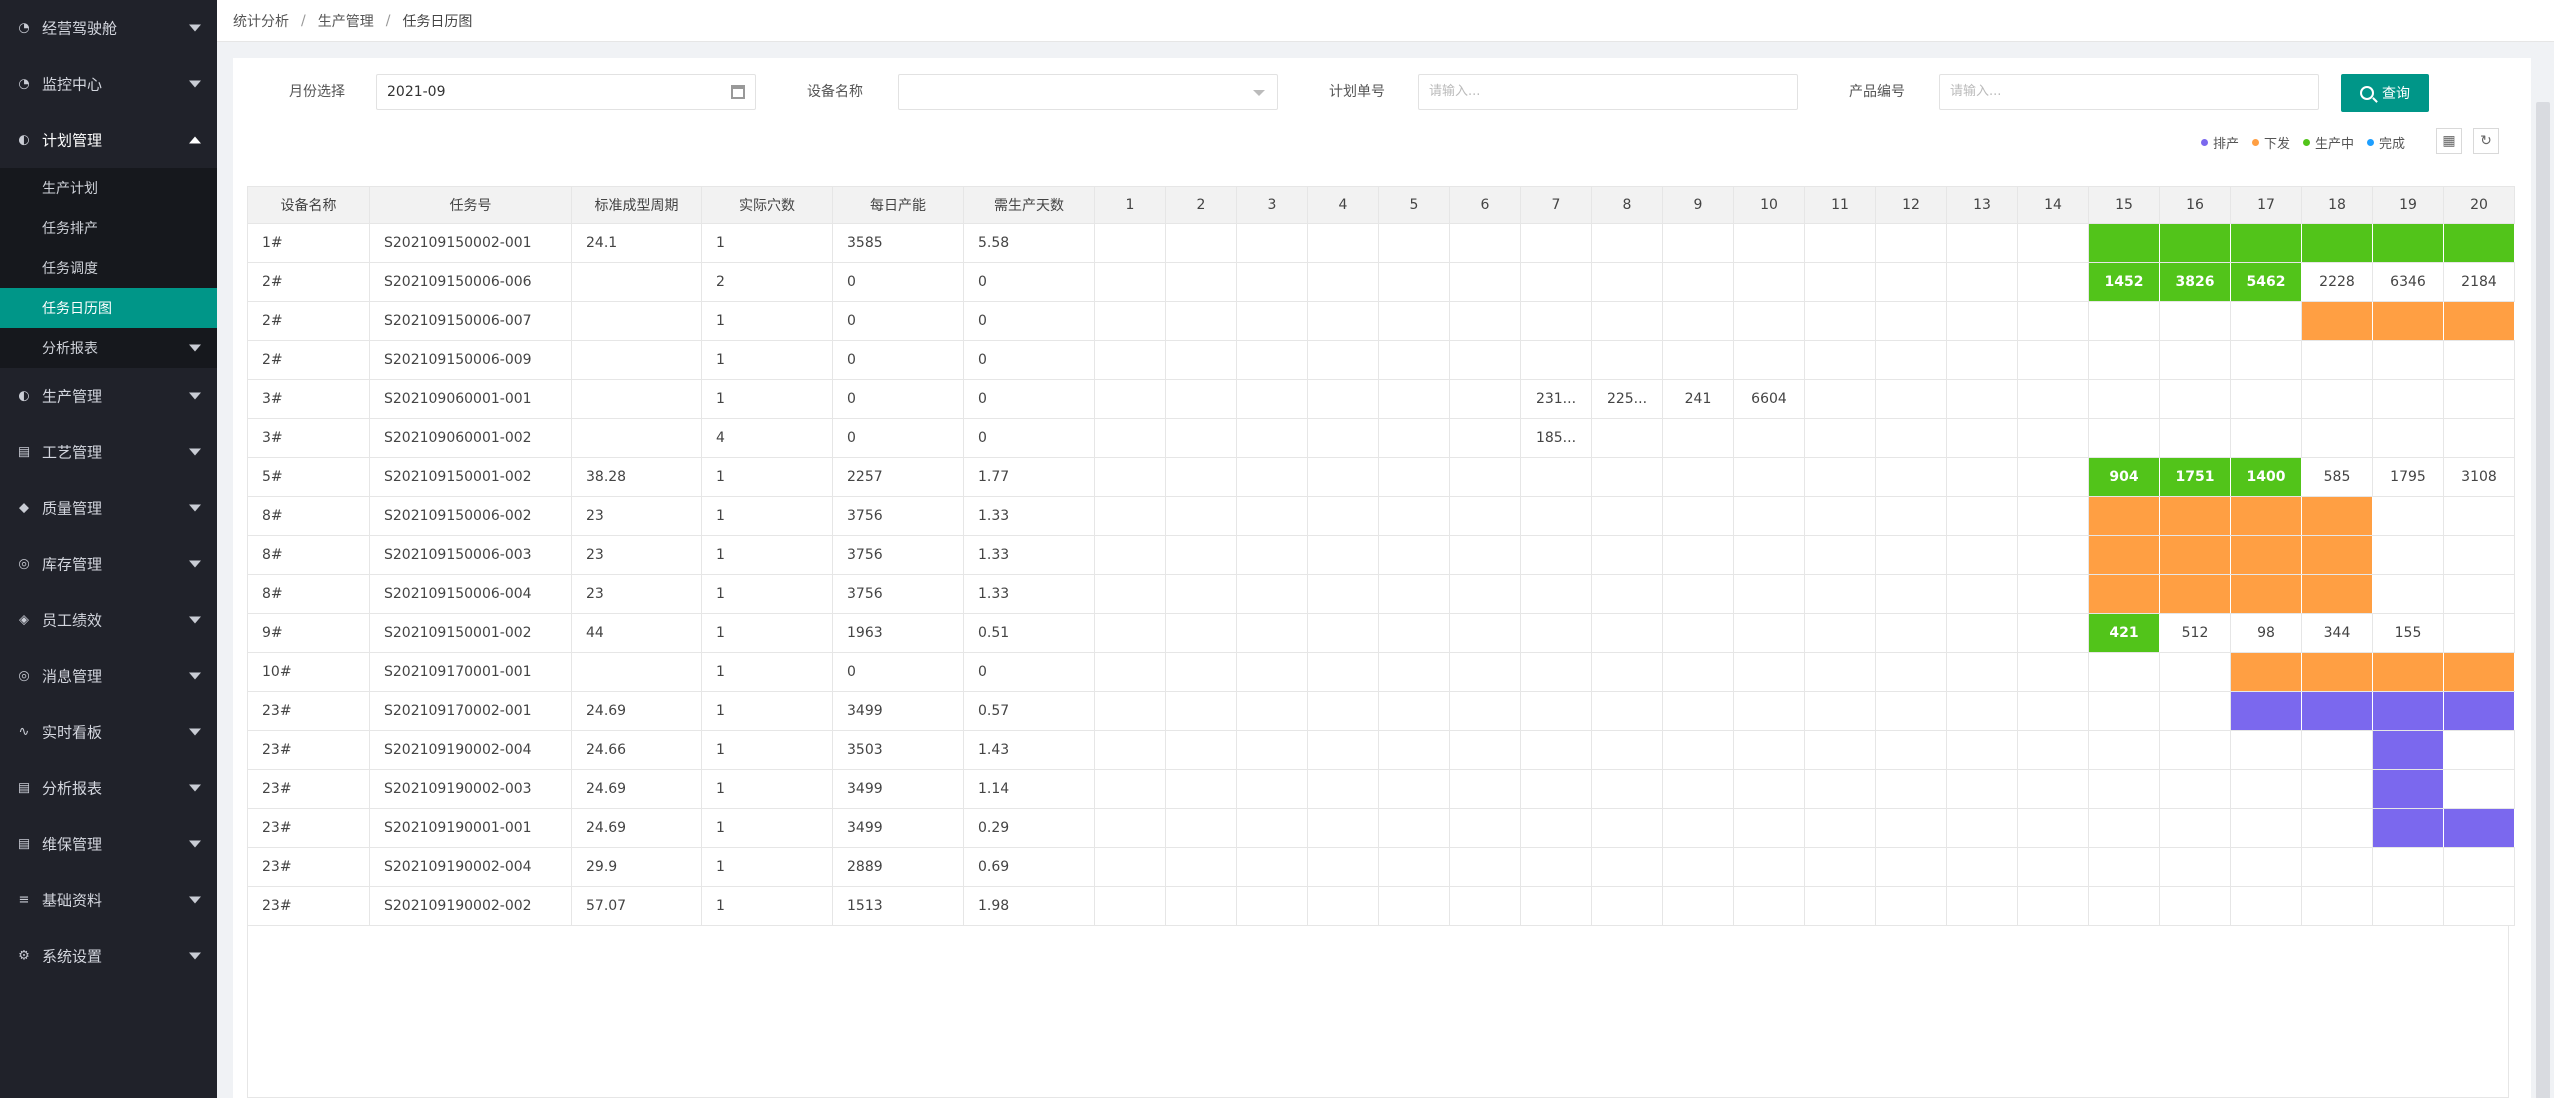 This screenshot has height=1098, width=2554. What do you see at coordinates (416, 92) in the screenshot?
I see `month-value: 2021-09` at bounding box center [416, 92].